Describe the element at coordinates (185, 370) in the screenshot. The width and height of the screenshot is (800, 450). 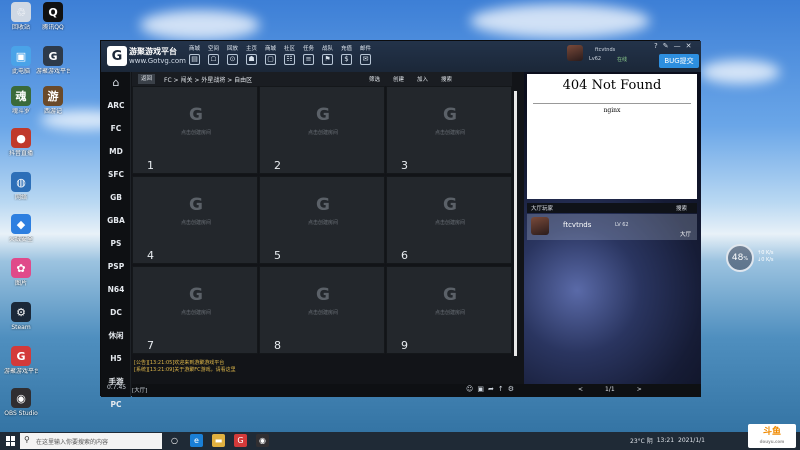
I see `chat-line: [系统][13:21:09]关于游聚FC游戏，请看这里` at that location.